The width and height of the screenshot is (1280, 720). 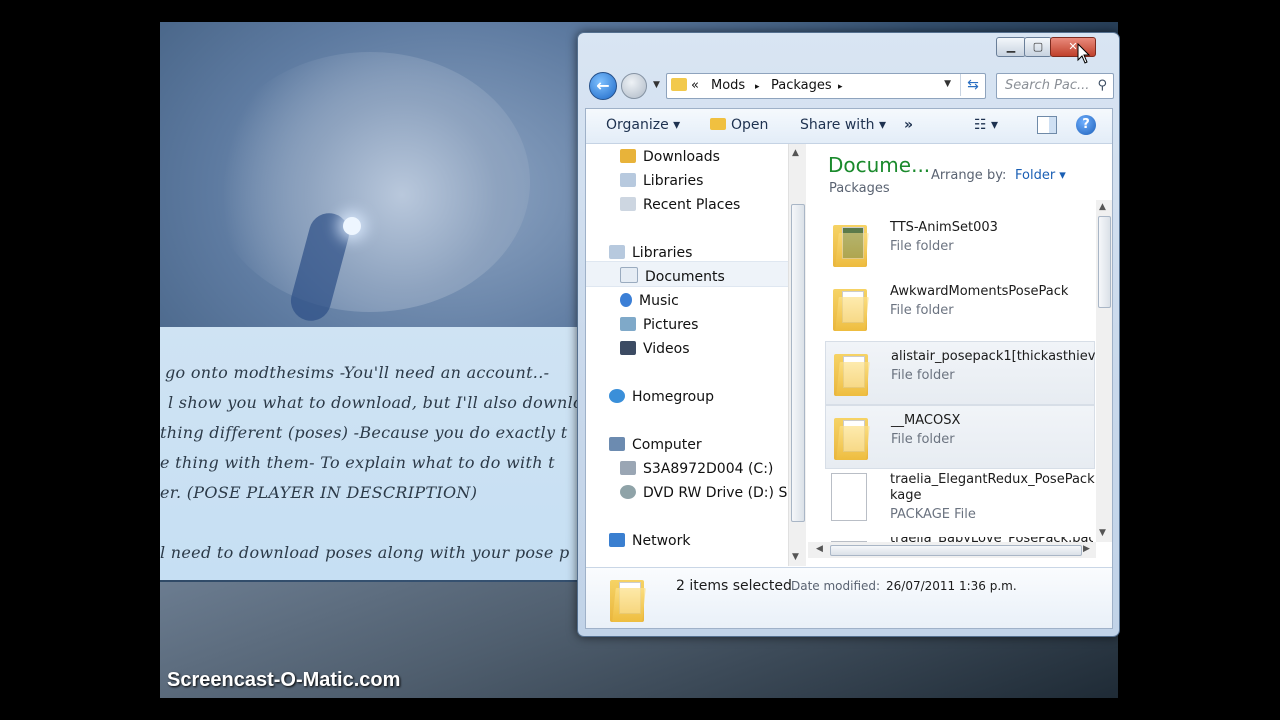 I want to click on nav-label: Libraries, so click(x=673, y=181).